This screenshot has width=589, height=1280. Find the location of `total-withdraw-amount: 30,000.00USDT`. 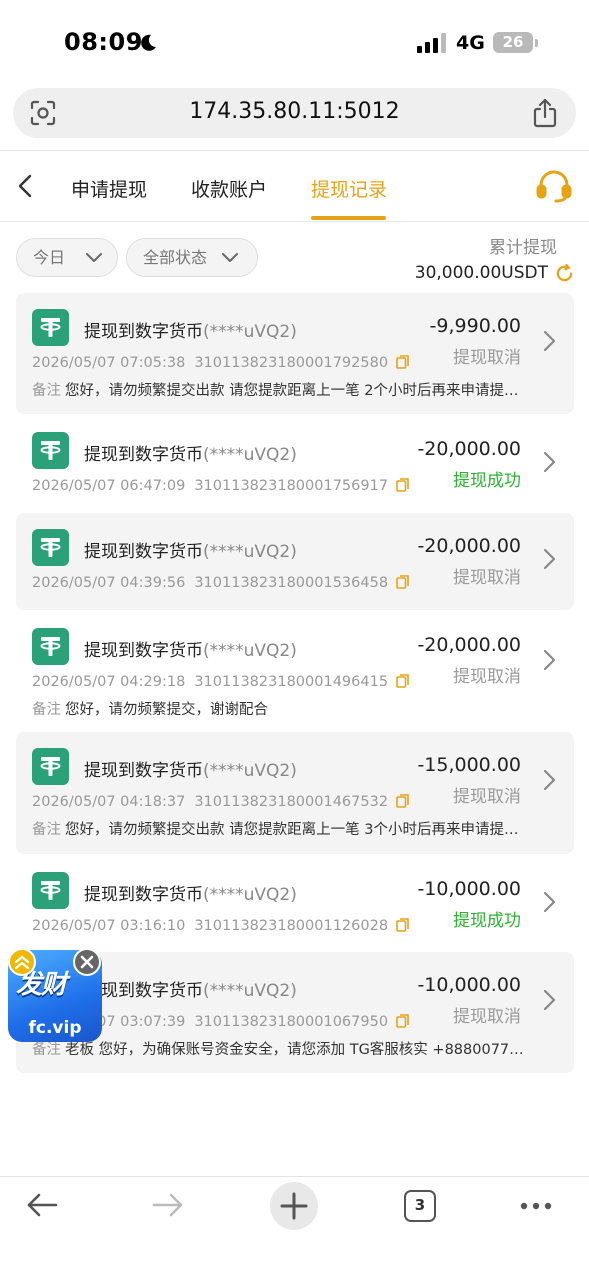

total-withdraw-amount: 30,000.00USDT is located at coordinates (481, 273).